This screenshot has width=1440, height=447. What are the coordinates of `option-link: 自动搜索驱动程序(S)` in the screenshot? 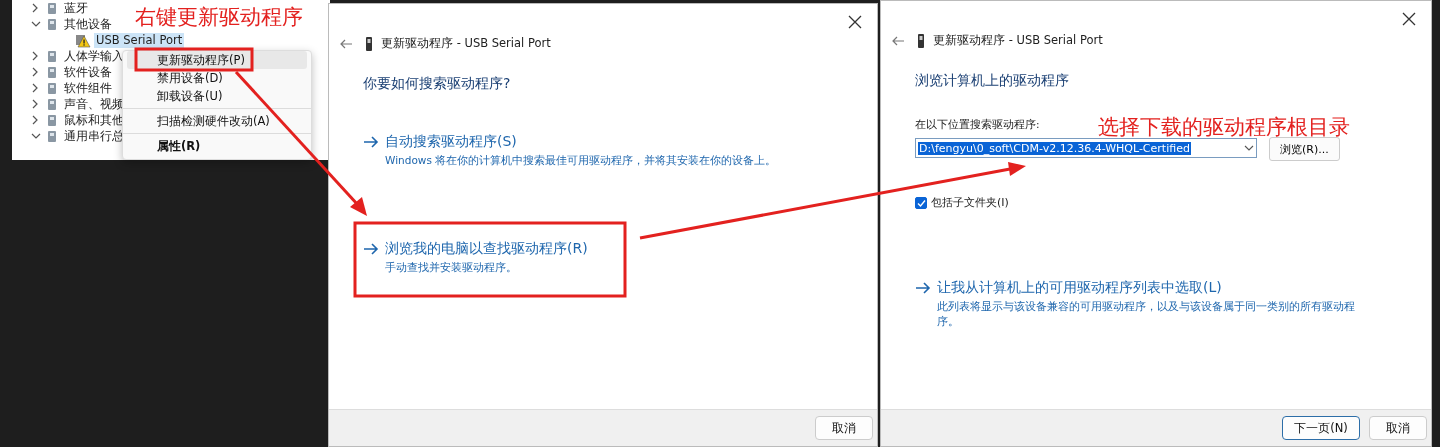 It's located at (581, 142).